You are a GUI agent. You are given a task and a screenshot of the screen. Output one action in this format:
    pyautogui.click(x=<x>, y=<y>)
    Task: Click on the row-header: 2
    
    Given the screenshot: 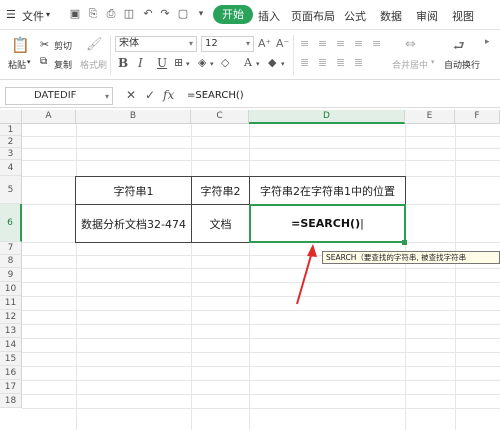 What is the action you would take?
    pyautogui.click(x=11, y=142)
    